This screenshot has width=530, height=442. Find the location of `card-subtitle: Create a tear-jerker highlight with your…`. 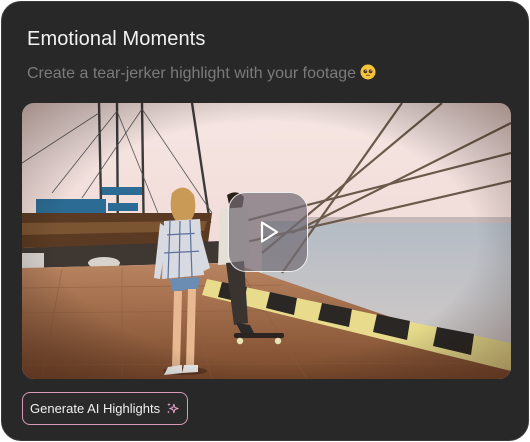

card-subtitle: Create a tear-jerker highlight with your… is located at coordinates (201, 73).